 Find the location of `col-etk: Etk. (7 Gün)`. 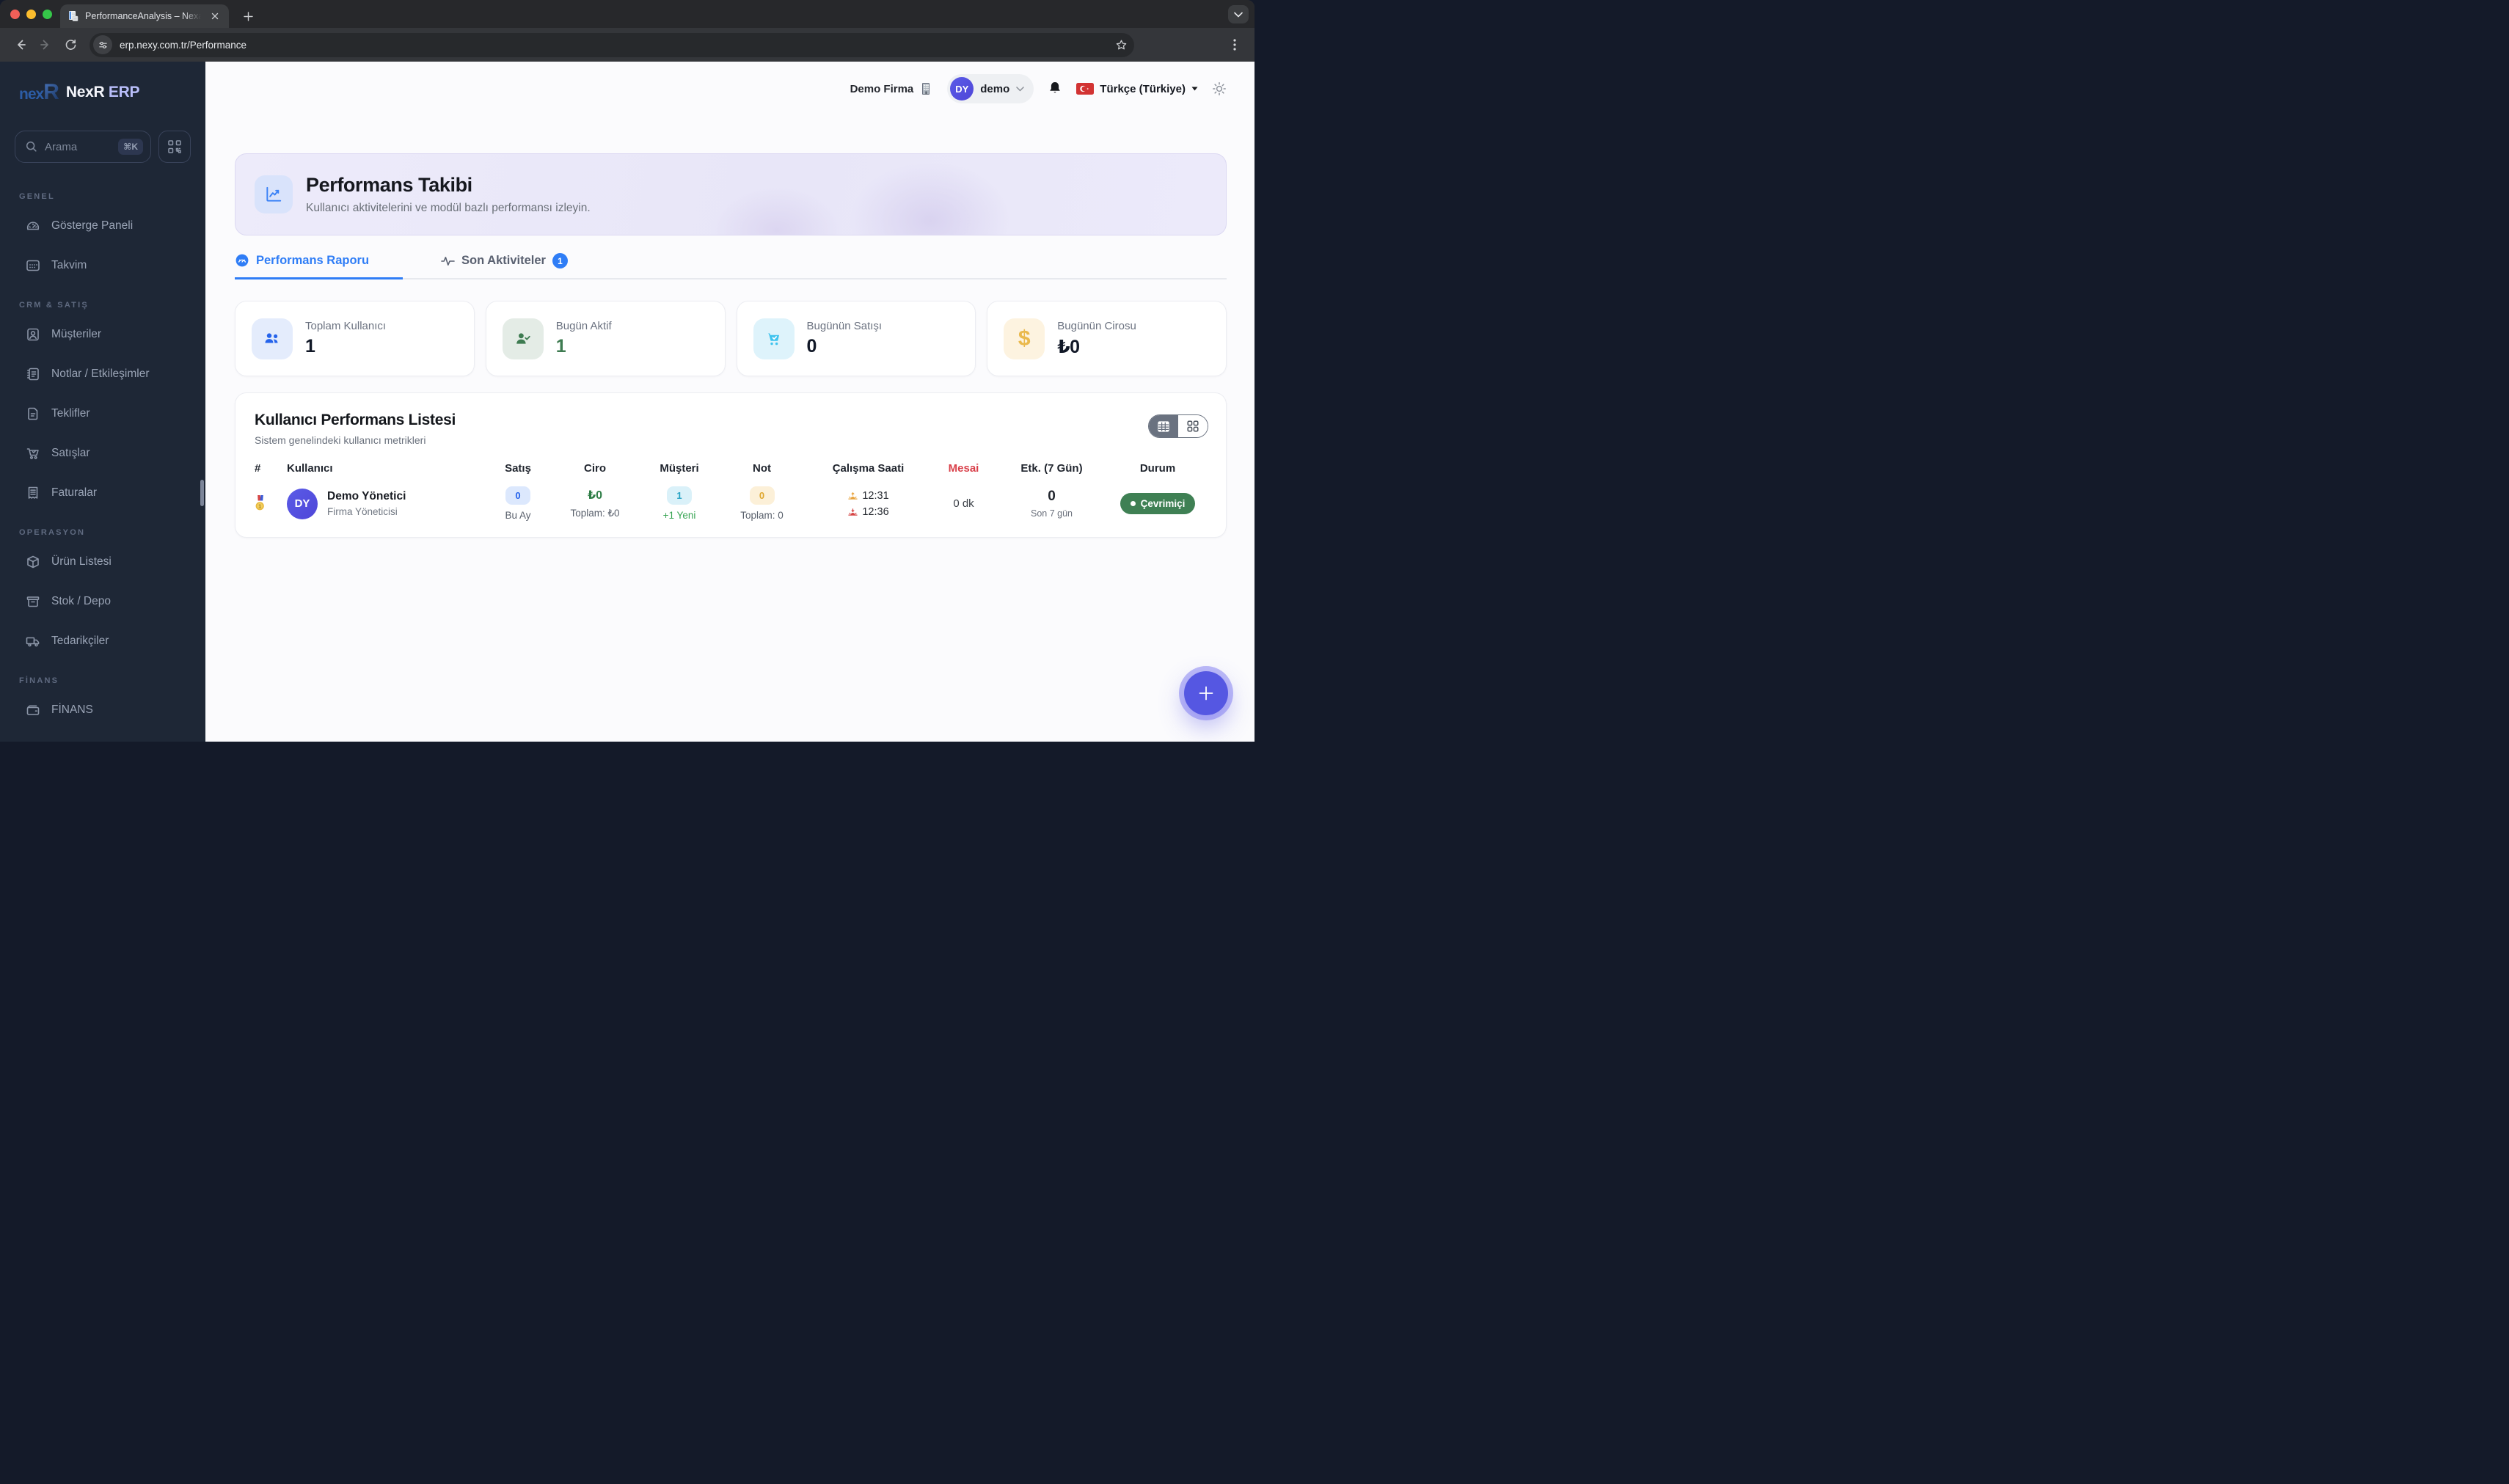

col-etk: Etk. (7 Gün) is located at coordinates (1051, 468).